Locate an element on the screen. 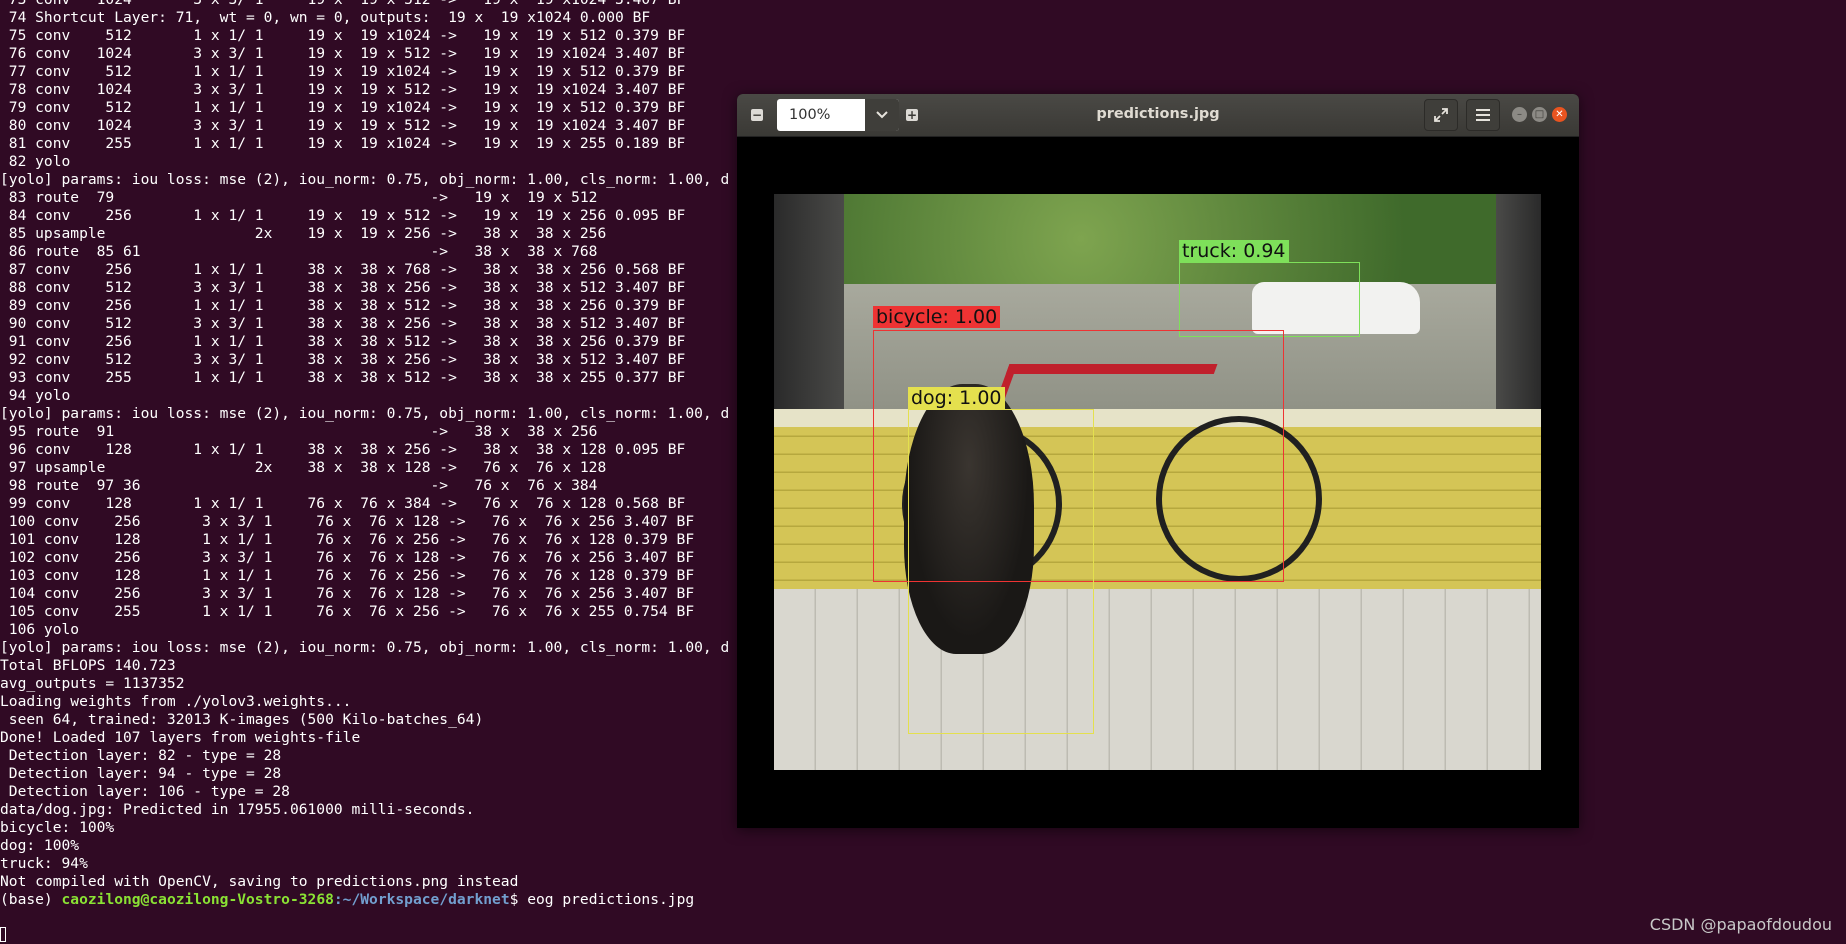  close-button: ✕ is located at coordinates (1559, 114).